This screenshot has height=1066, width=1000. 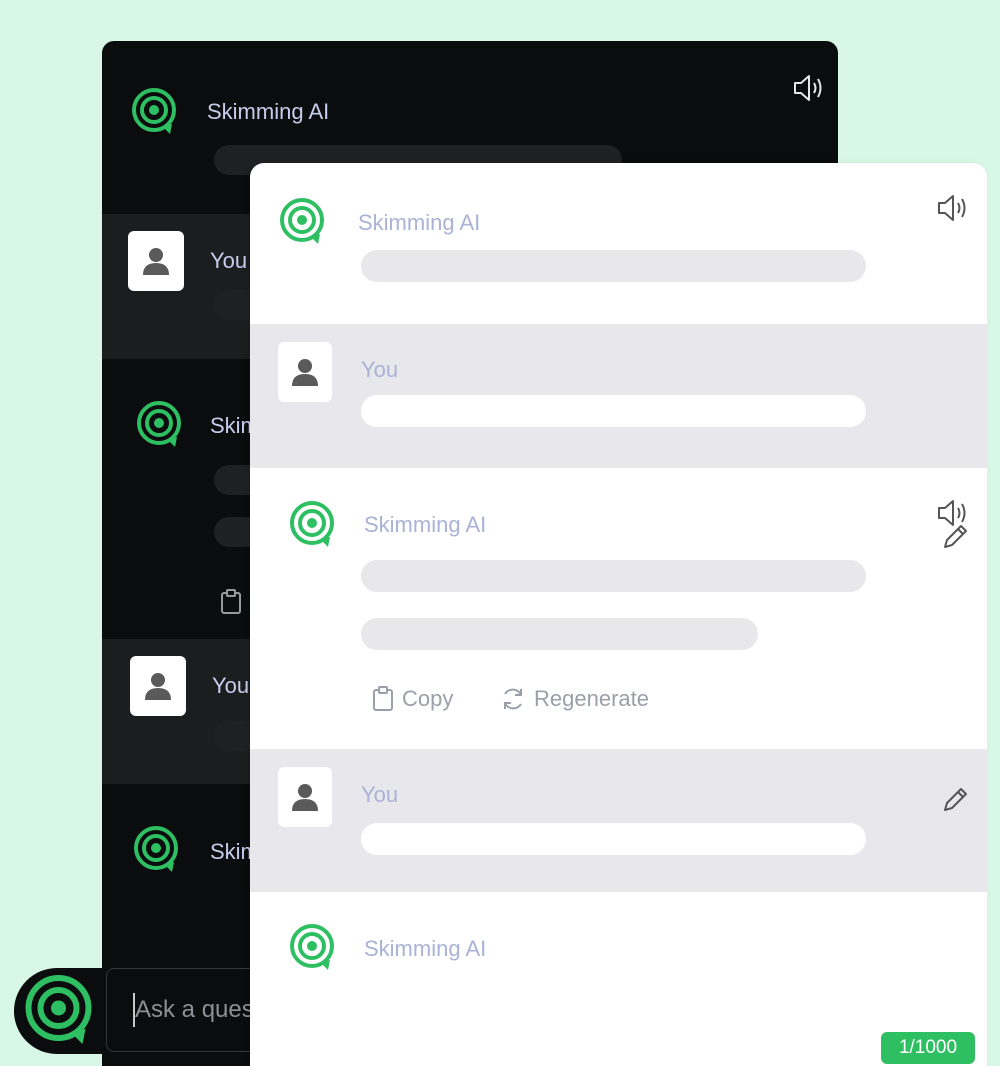 I want to click on refresh-icon, so click(x=513, y=699).